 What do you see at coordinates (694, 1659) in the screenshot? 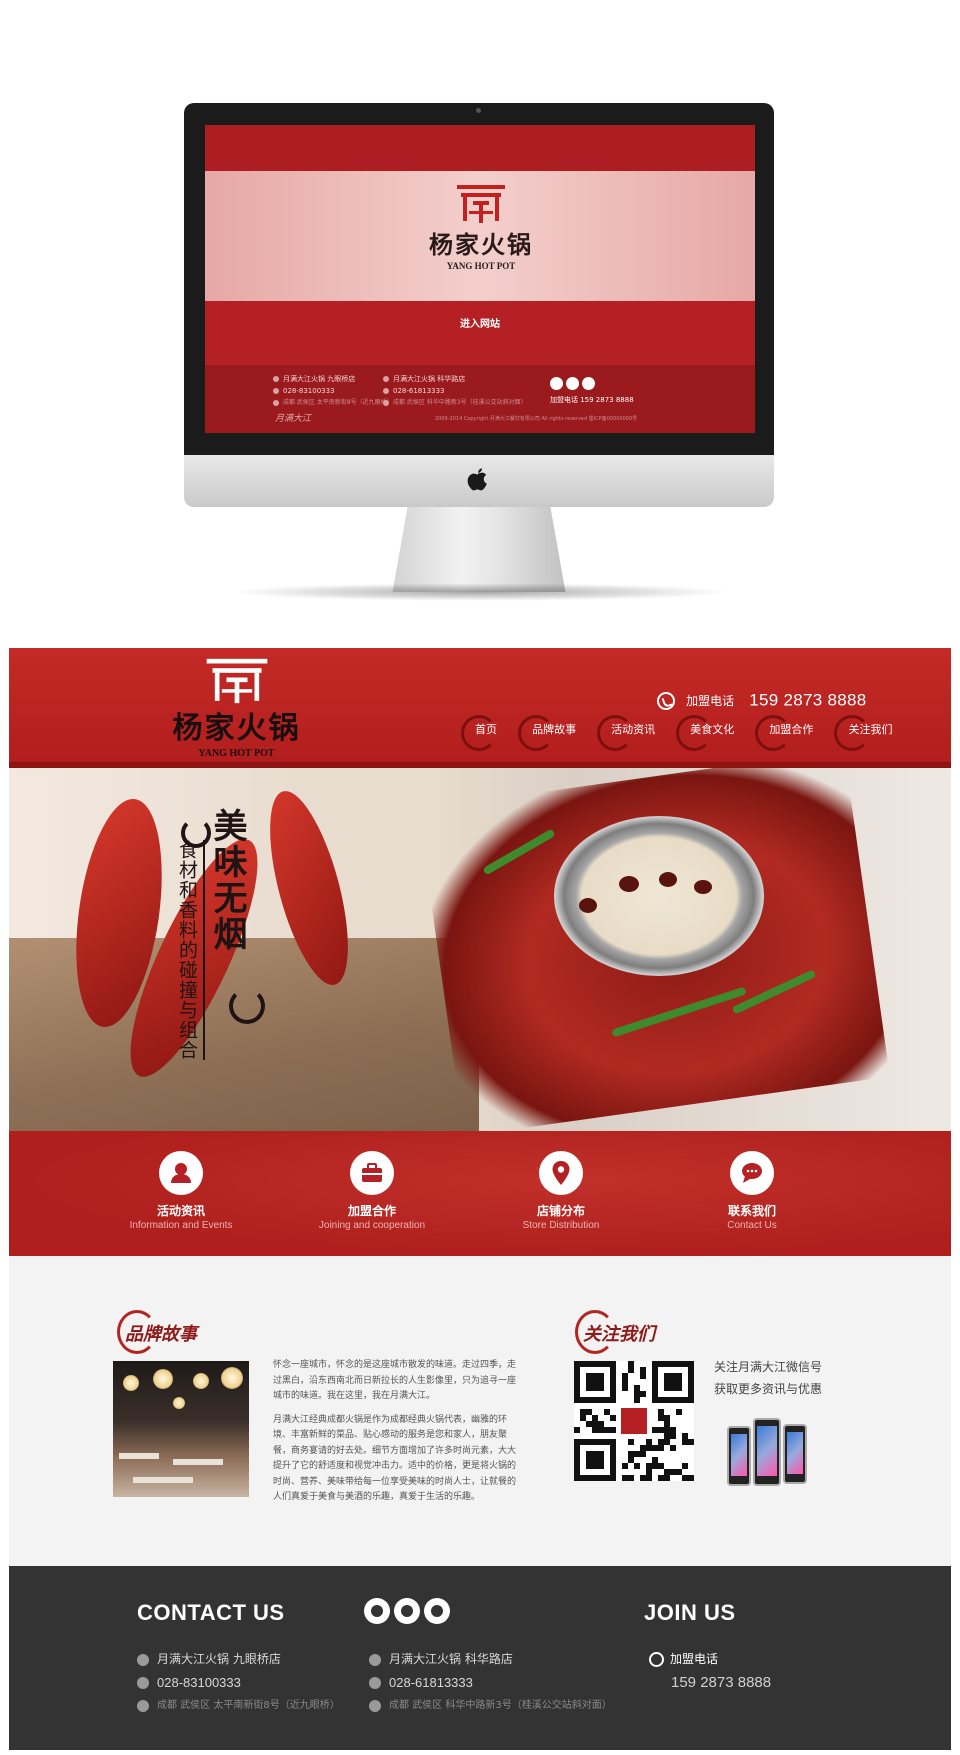
I see `join-phone-label: 加盟电话` at bounding box center [694, 1659].